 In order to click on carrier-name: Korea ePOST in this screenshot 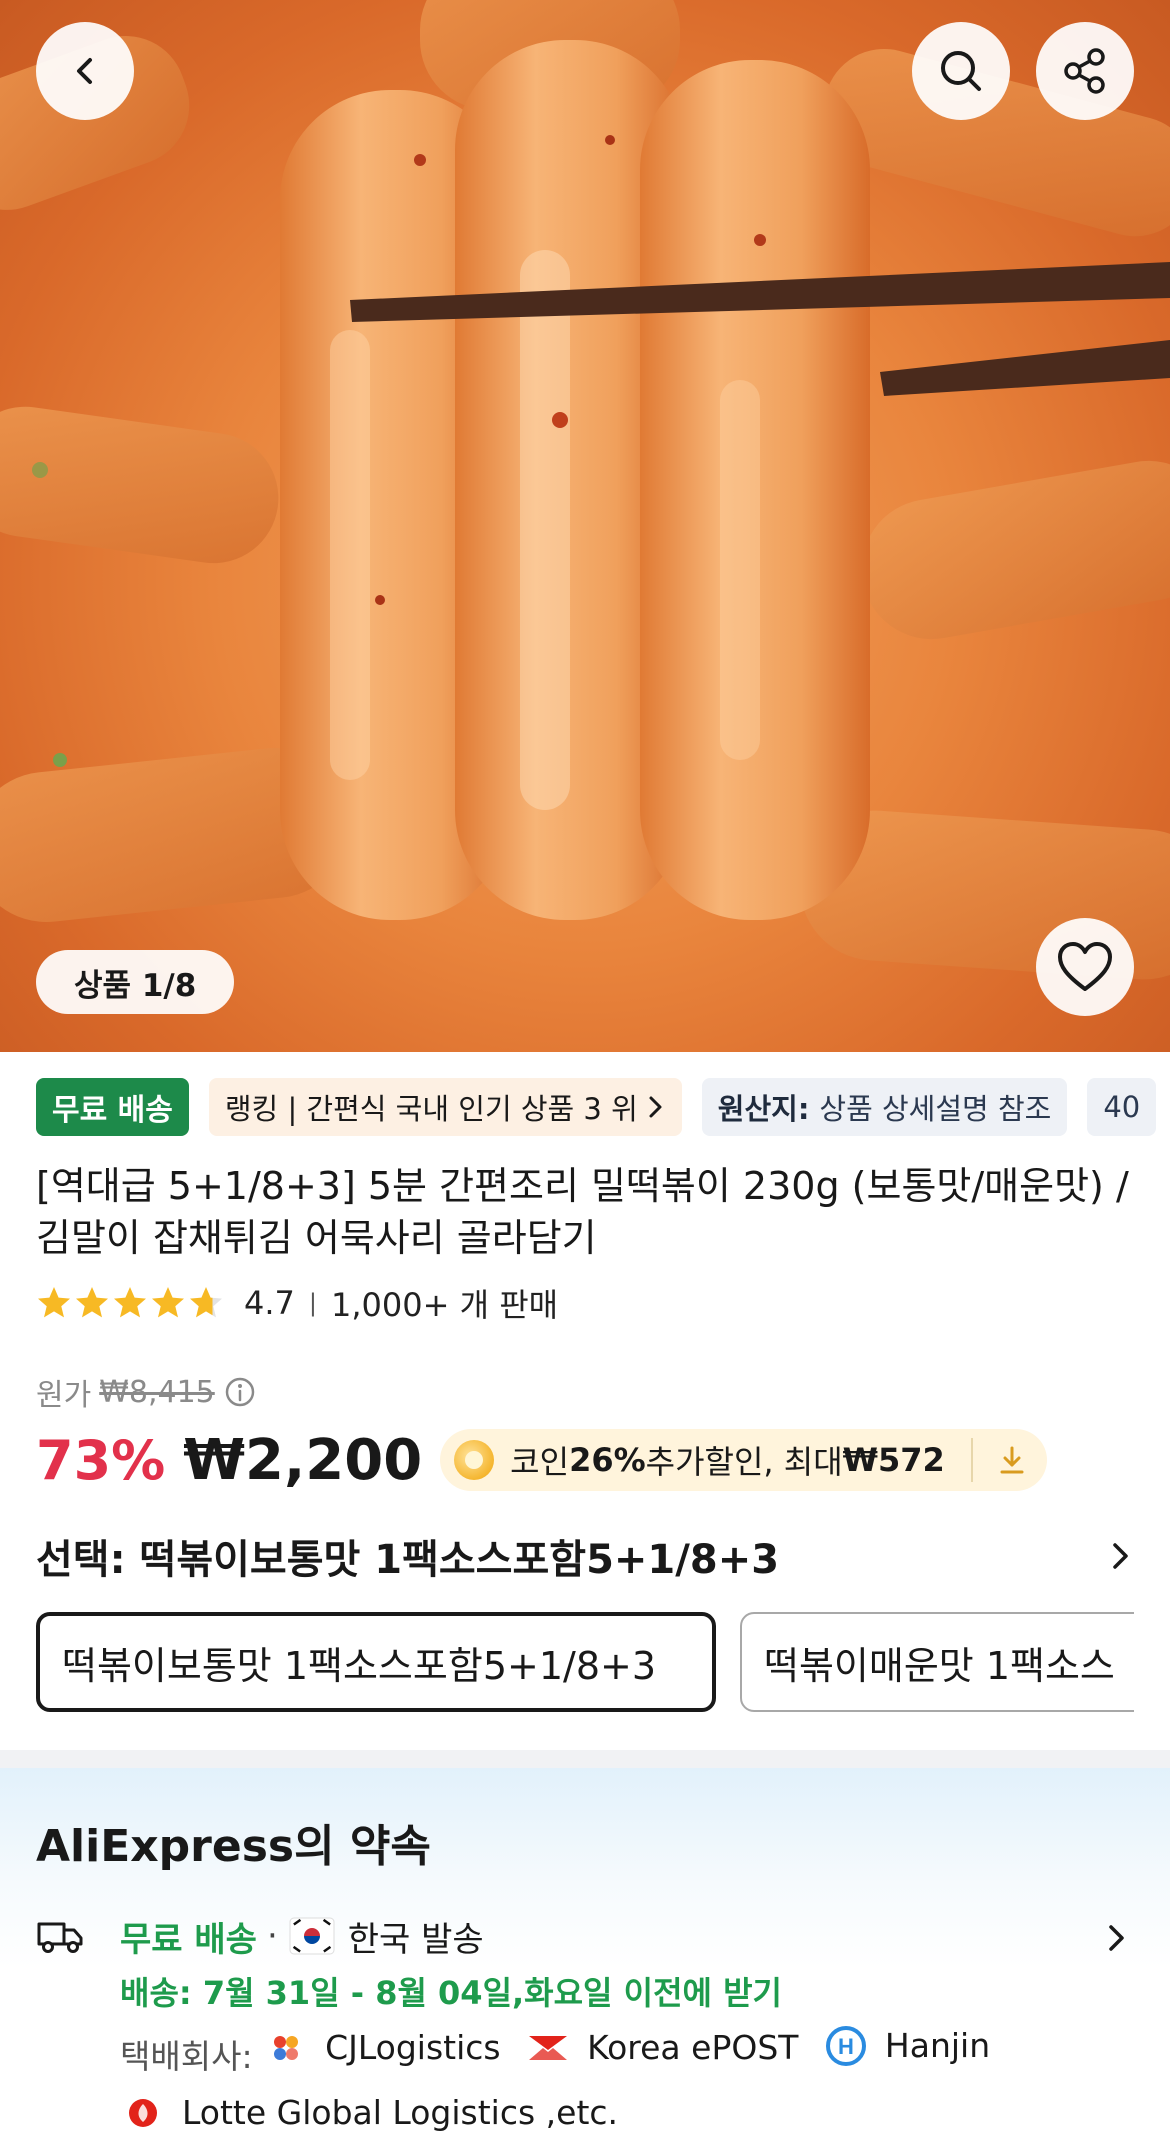, I will do `click(693, 2047)`.